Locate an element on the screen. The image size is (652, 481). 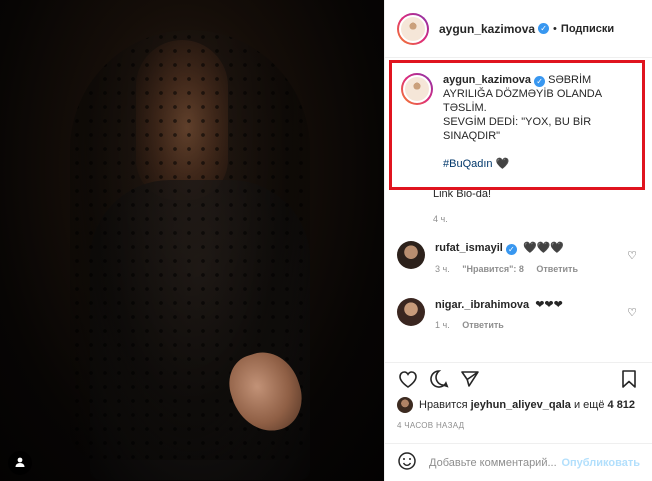
following-button: Подписки is located at coordinates (587, 29).